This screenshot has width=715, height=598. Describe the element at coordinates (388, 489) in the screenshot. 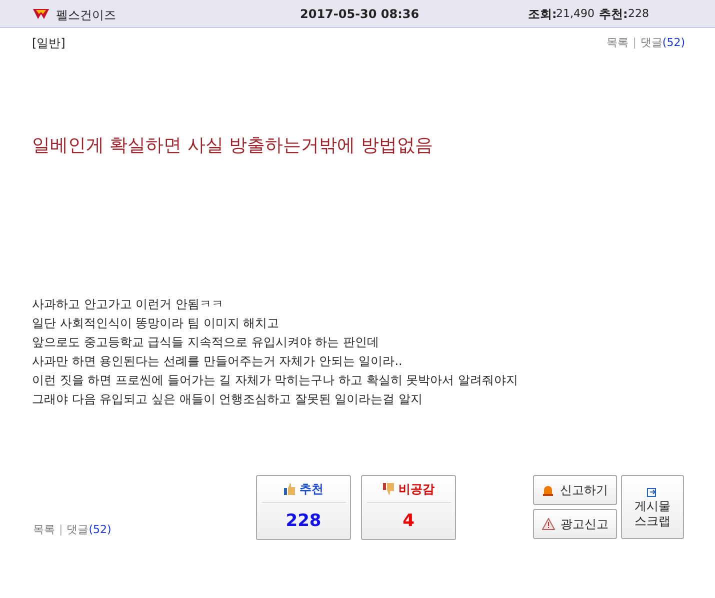

I see `thumbs-down-icon` at that location.